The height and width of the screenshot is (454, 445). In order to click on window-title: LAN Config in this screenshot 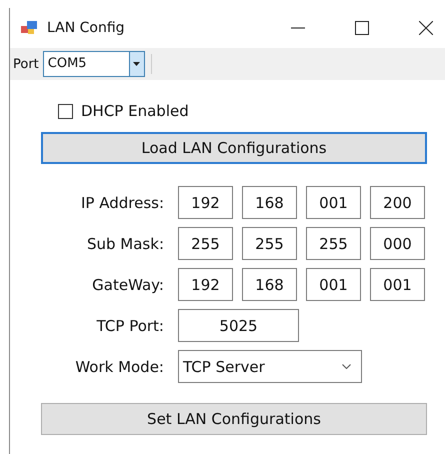, I will do `click(86, 28)`.